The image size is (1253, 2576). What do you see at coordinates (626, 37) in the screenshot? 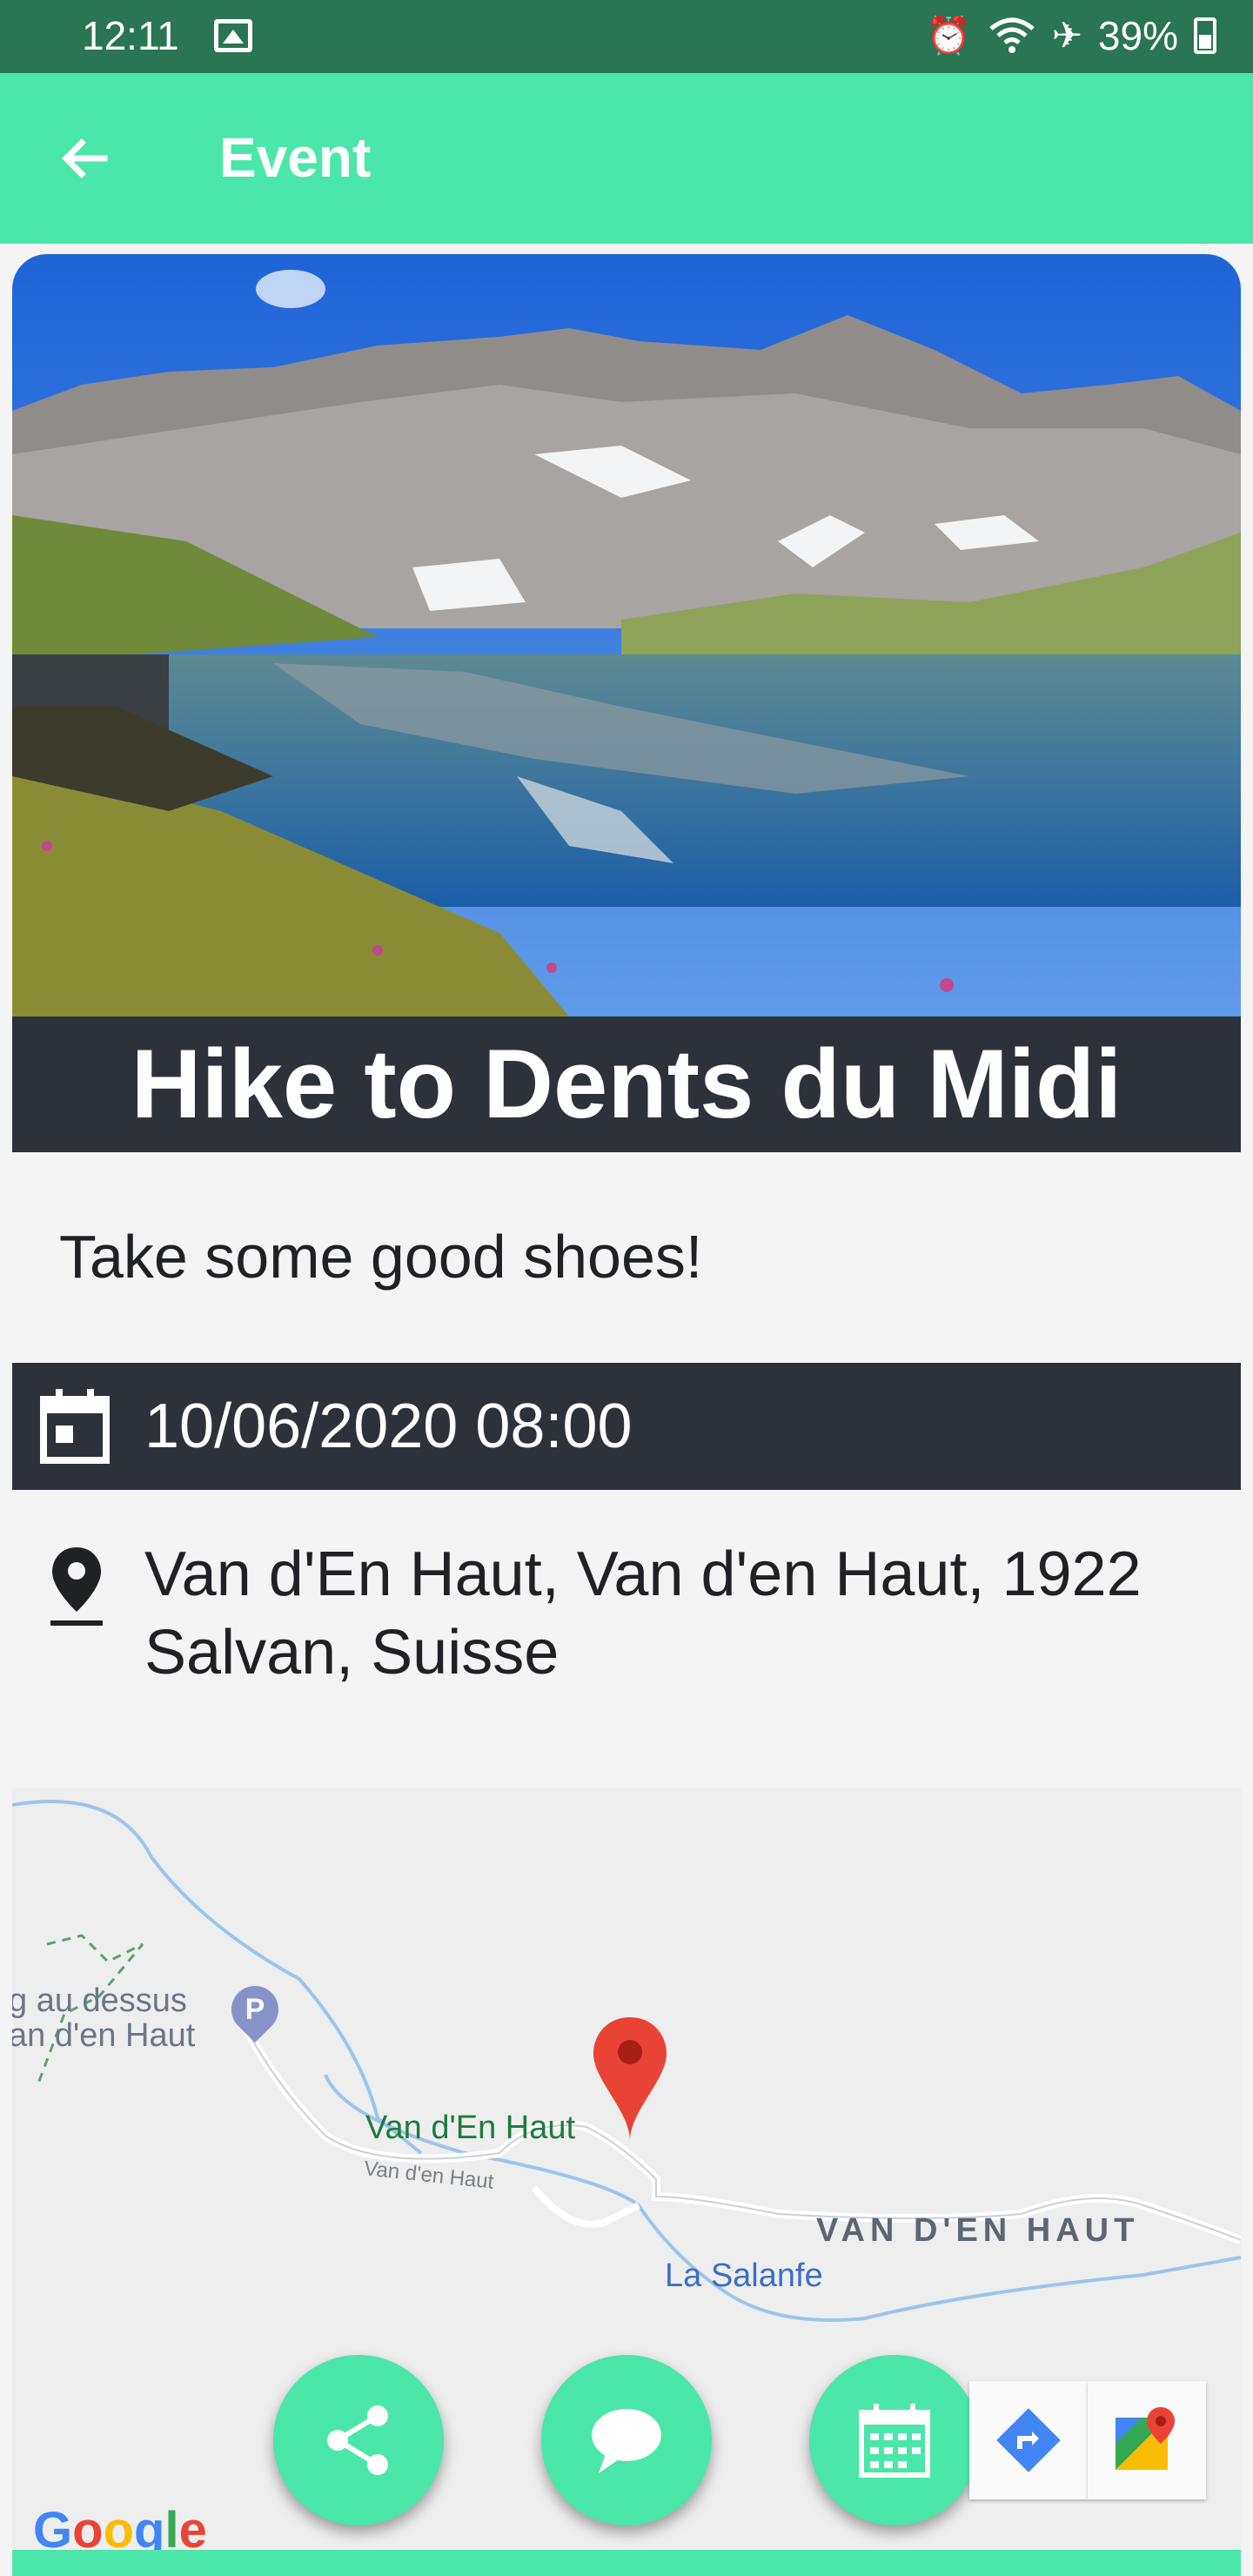
I see `status-bar: 12:11 ⏰ ✈ 39%` at bounding box center [626, 37].